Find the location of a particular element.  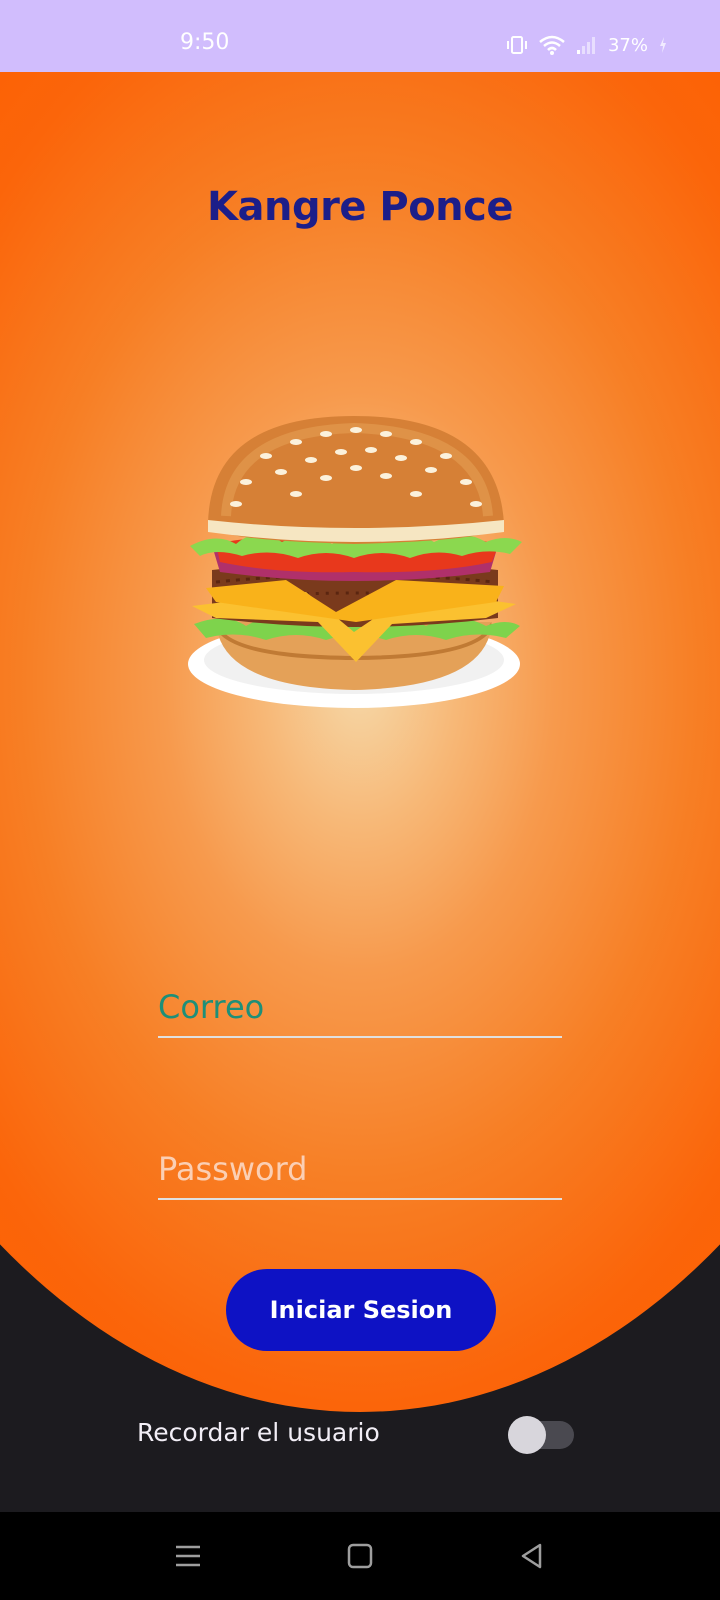

wifi-icon is located at coordinates (552, 45).